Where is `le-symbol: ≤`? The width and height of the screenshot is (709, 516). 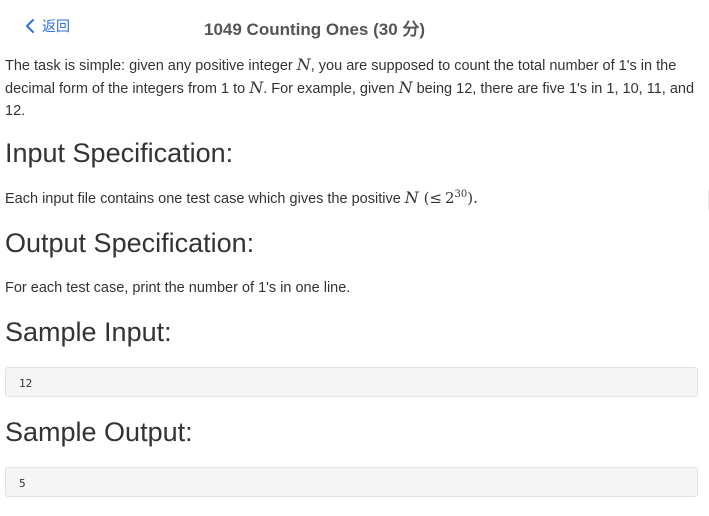 le-symbol: ≤ is located at coordinates (435, 198).